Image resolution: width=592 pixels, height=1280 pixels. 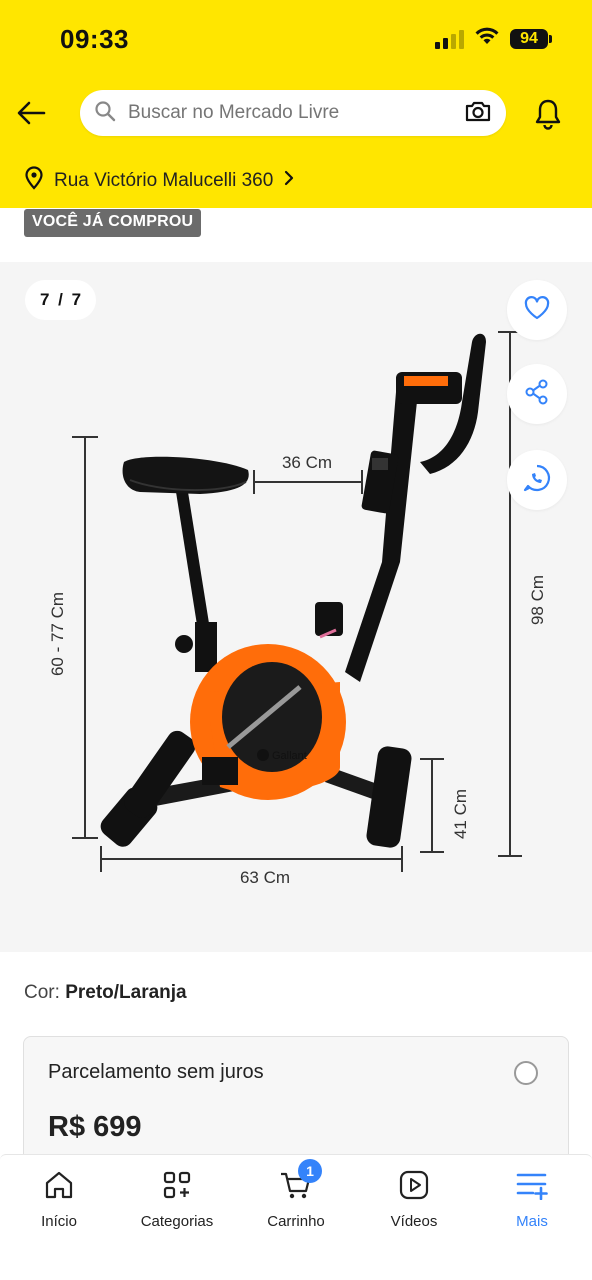 I want to click on status-icons: 94, so click(x=493, y=38).